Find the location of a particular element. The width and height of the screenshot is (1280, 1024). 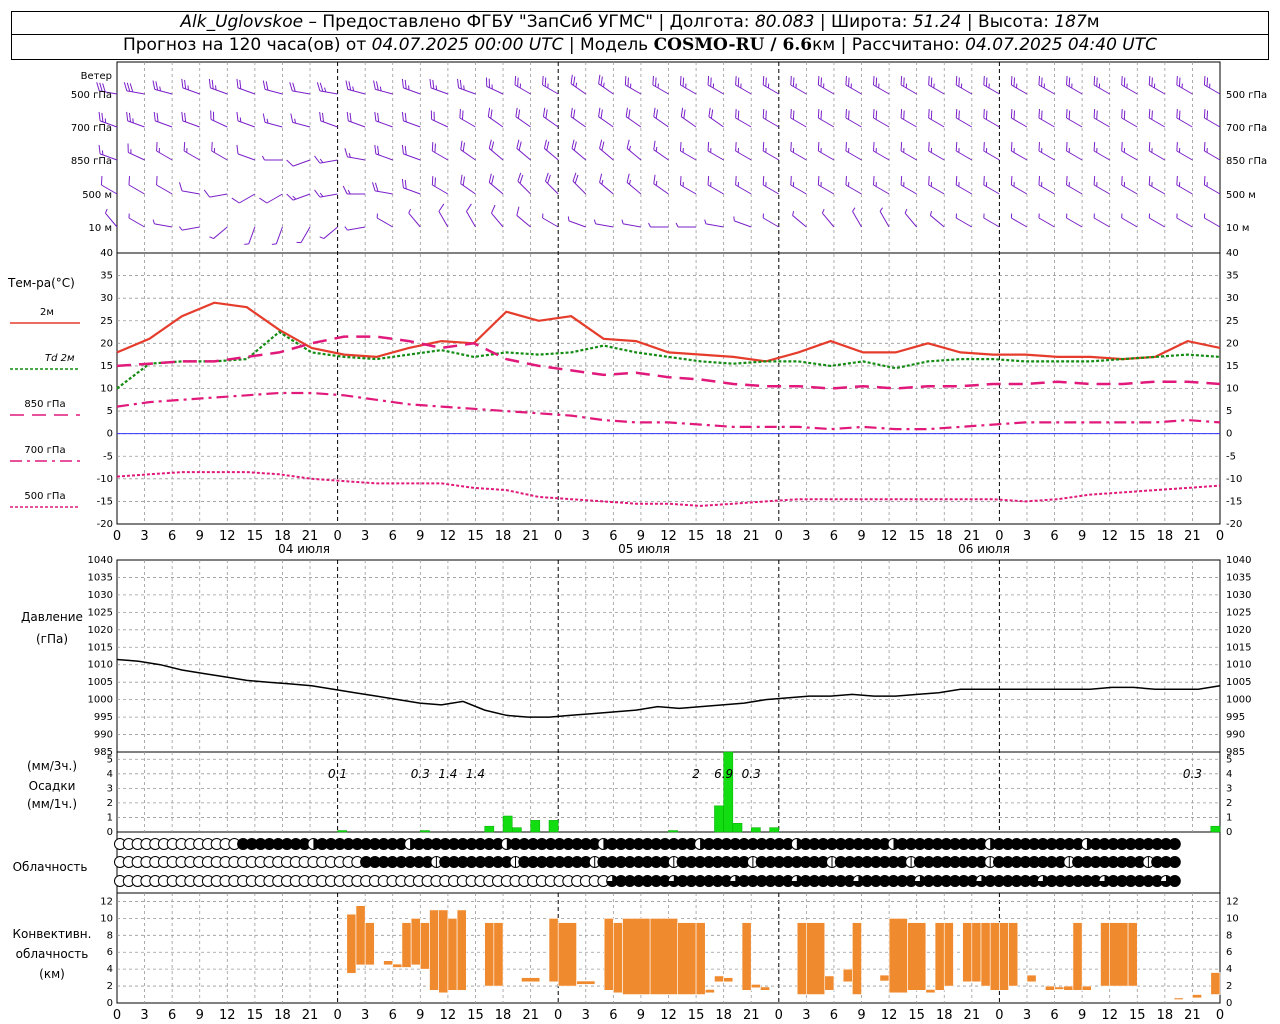

pressure-y-tick-left: 1015 is located at coordinates (100, 647).